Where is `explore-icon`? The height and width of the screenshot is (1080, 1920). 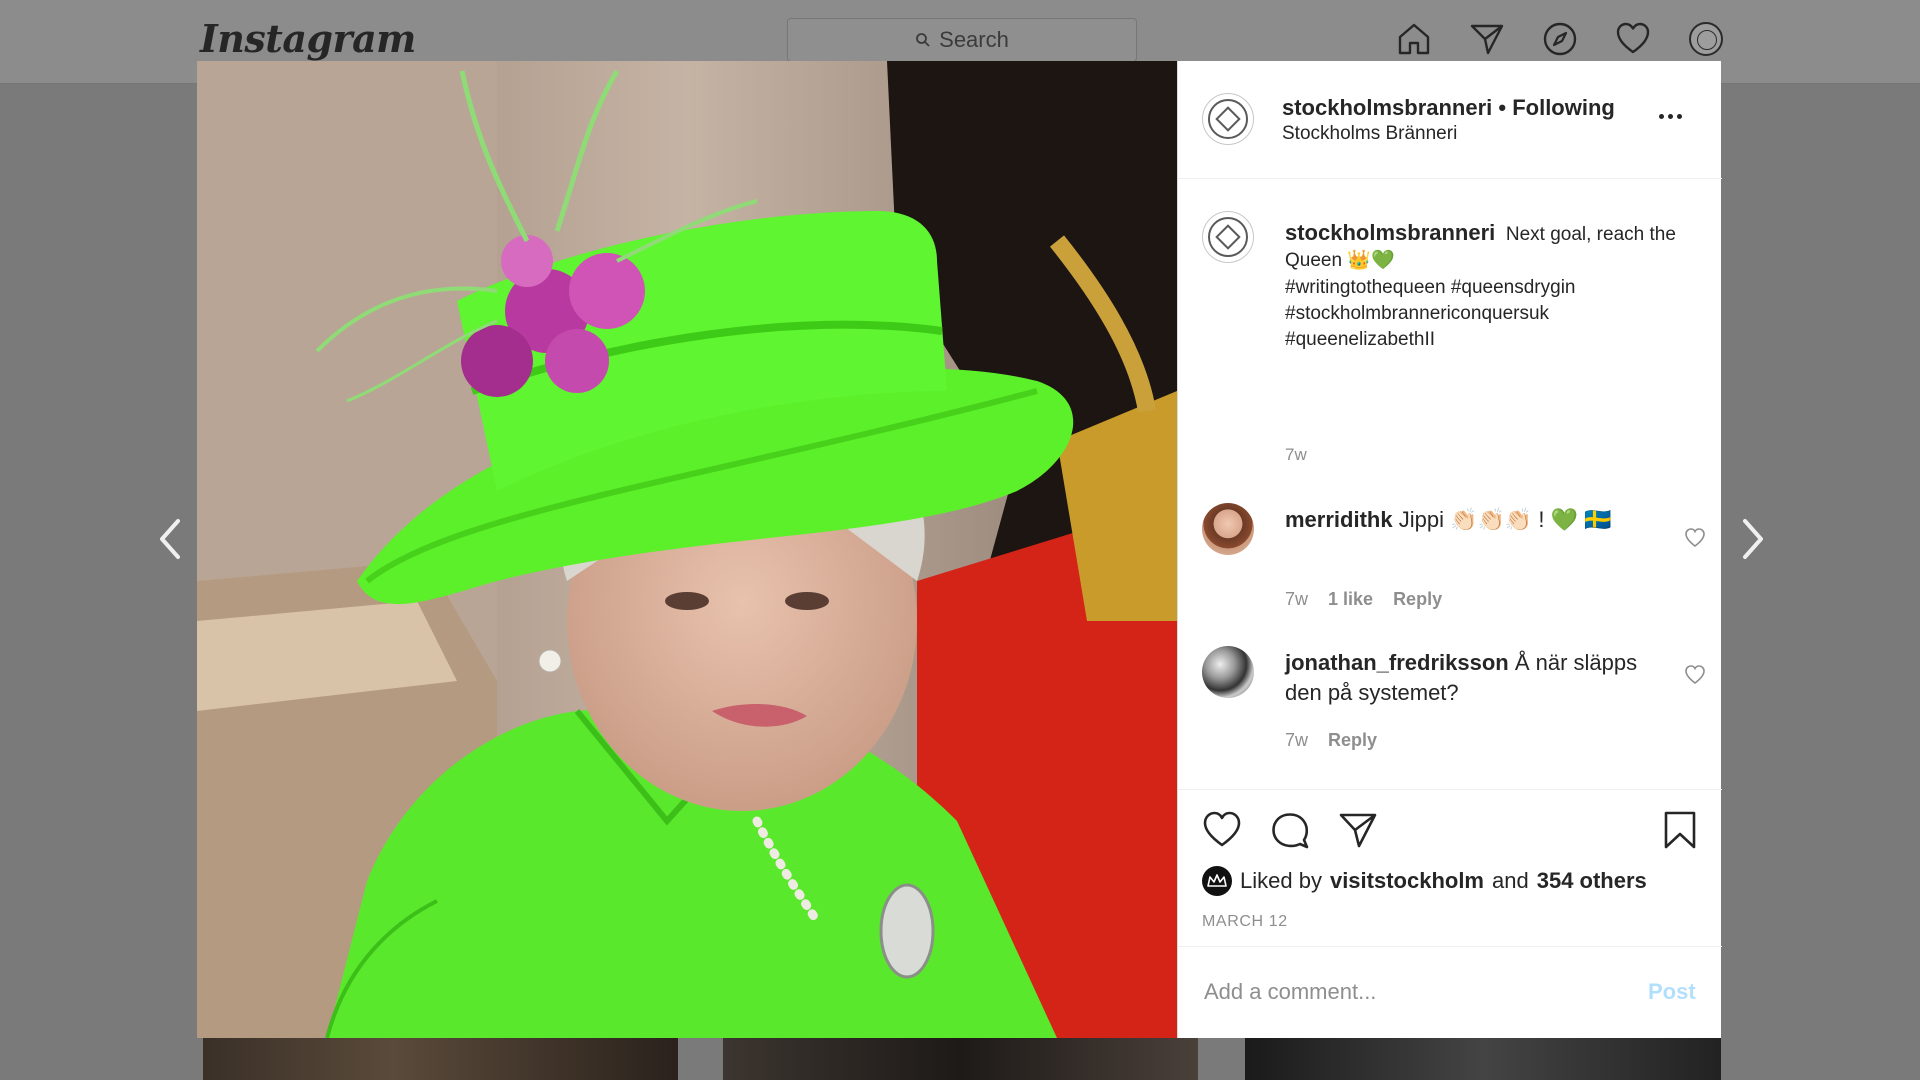 explore-icon is located at coordinates (1560, 39).